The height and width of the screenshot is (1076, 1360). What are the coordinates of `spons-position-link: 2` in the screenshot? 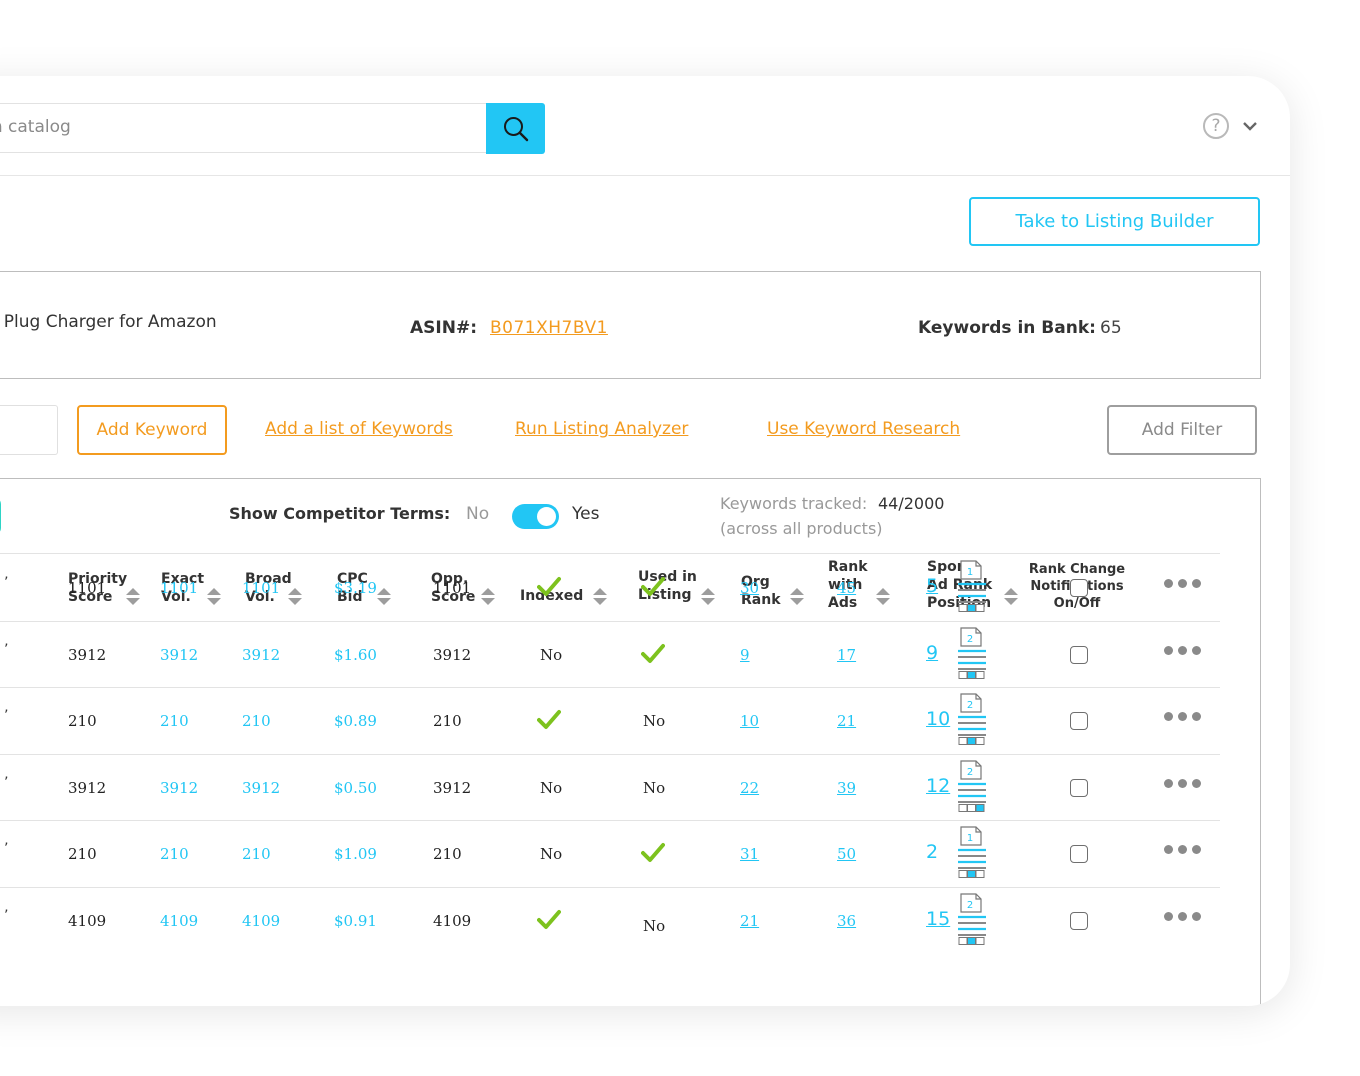 It's located at (932, 852).